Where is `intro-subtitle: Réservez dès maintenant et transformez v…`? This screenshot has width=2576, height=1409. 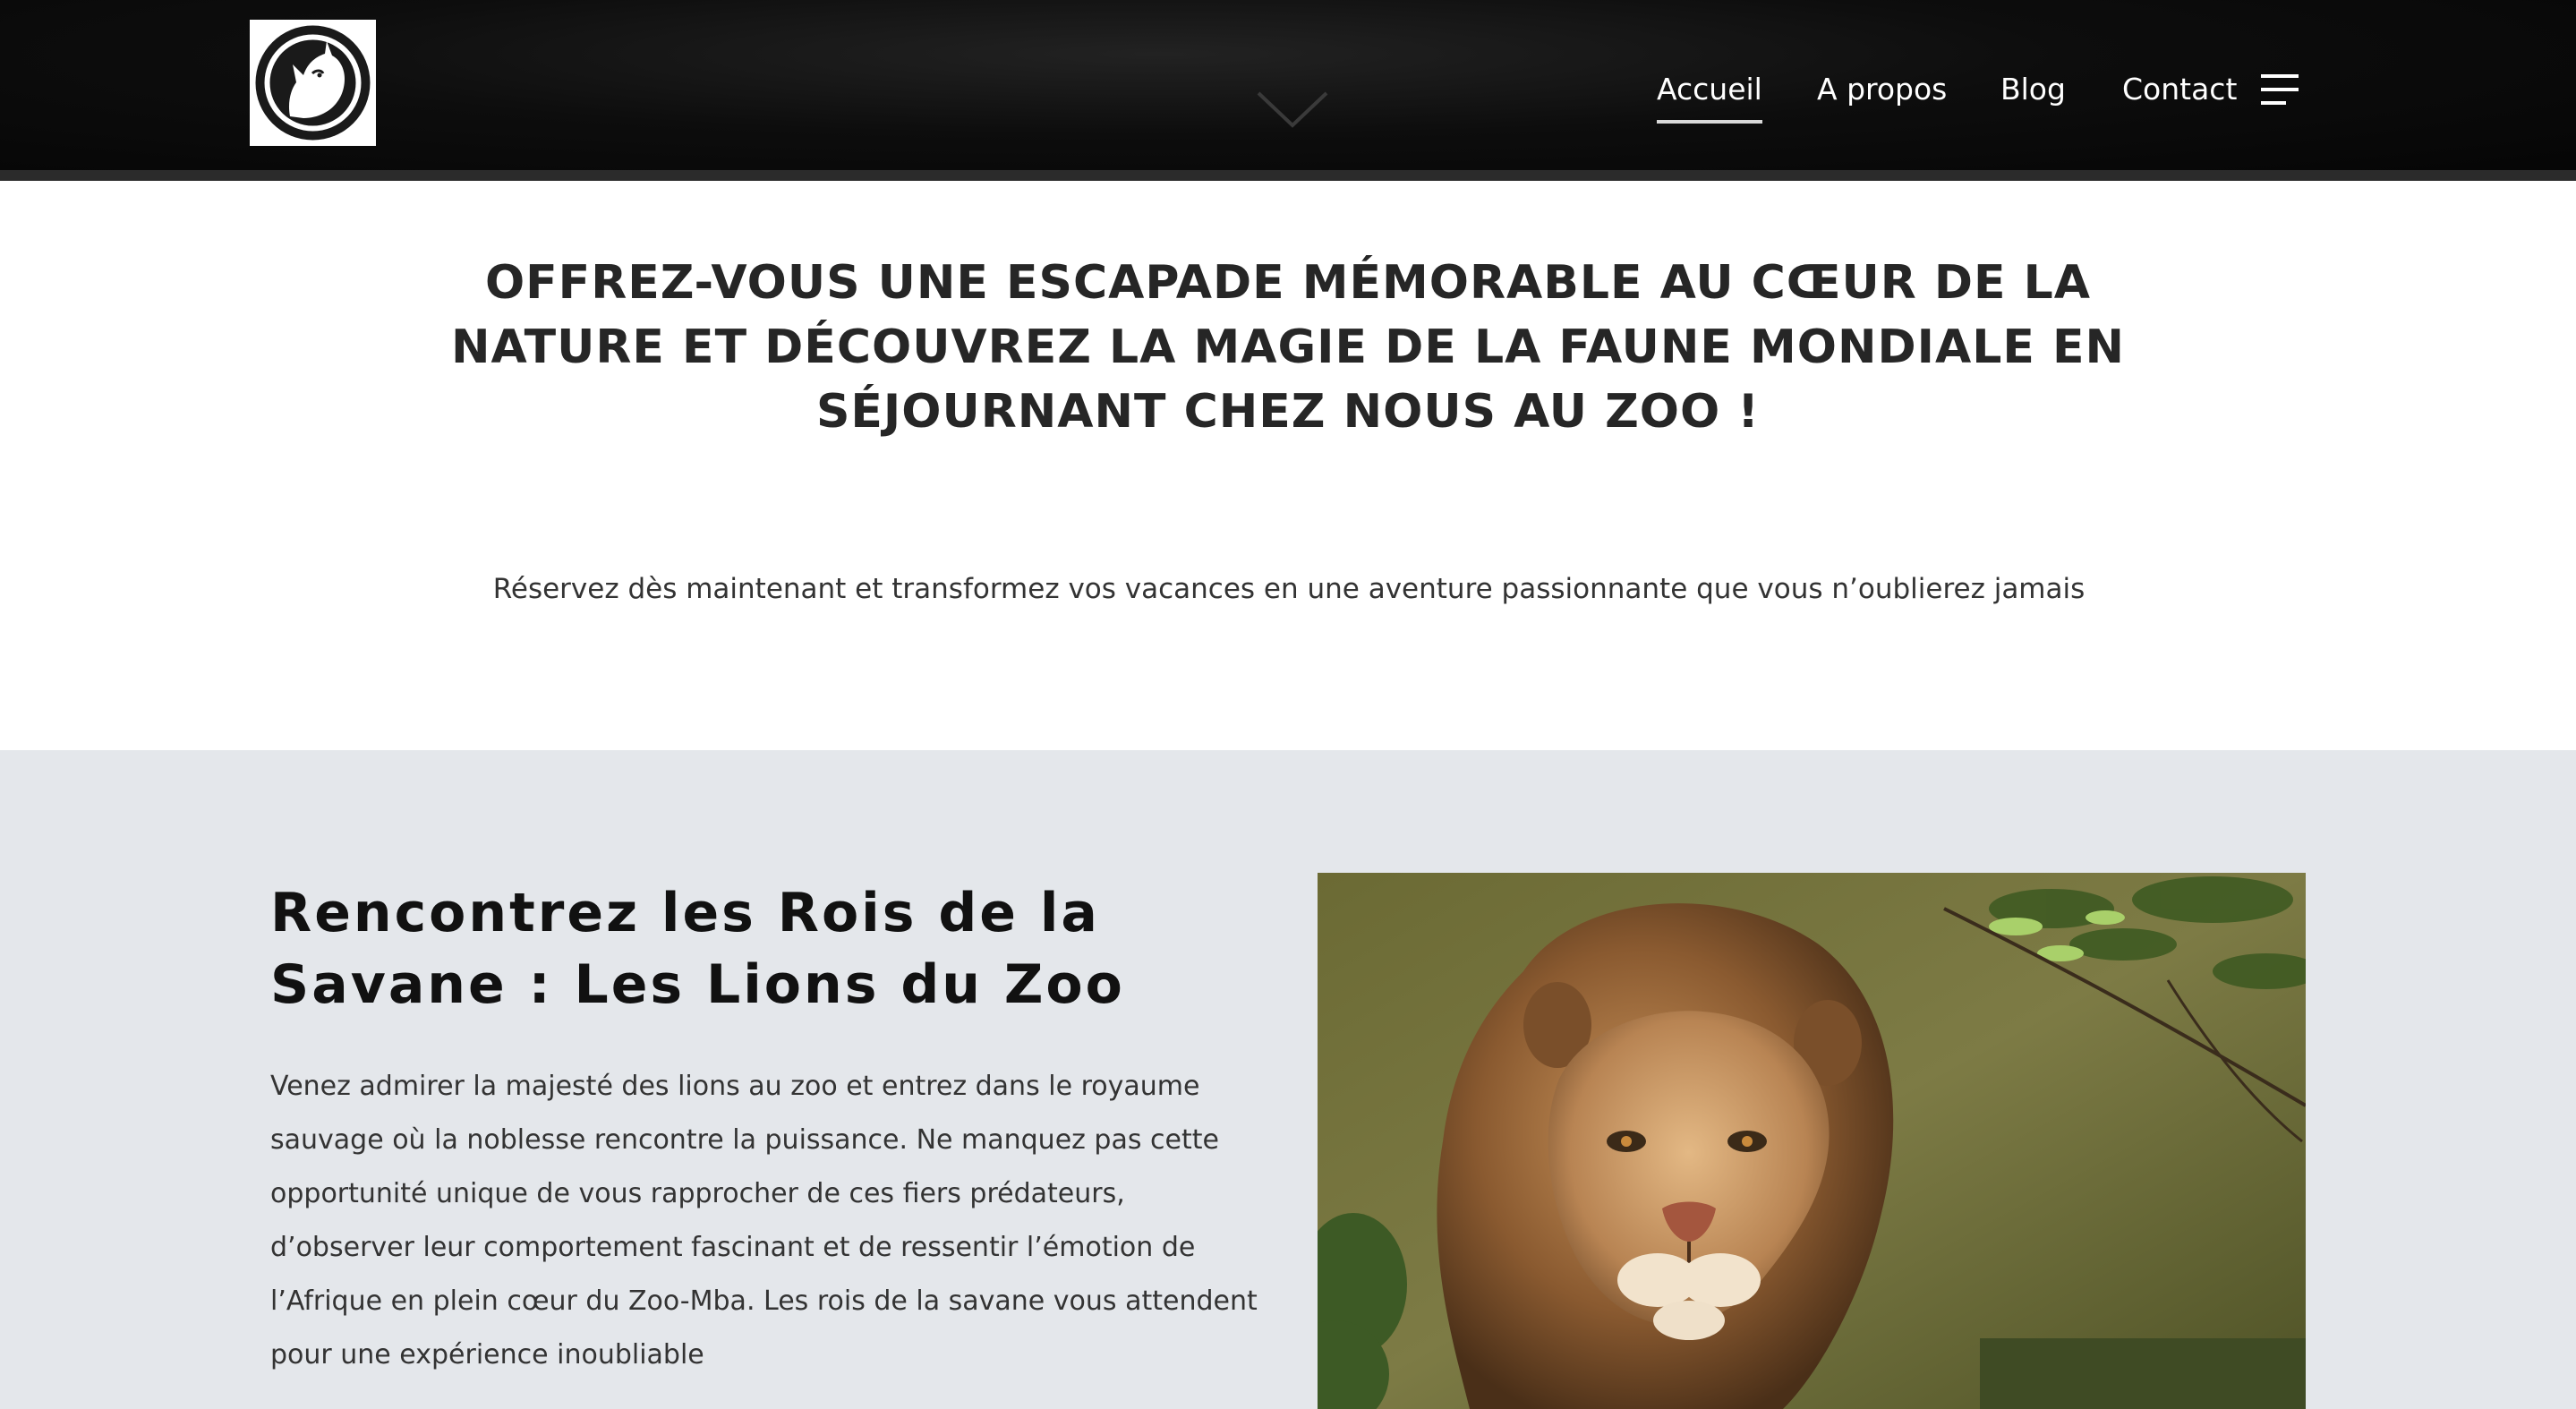 intro-subtitle: Réservez dès maintenant et transformez v… is located at coordinates (1289, 589).